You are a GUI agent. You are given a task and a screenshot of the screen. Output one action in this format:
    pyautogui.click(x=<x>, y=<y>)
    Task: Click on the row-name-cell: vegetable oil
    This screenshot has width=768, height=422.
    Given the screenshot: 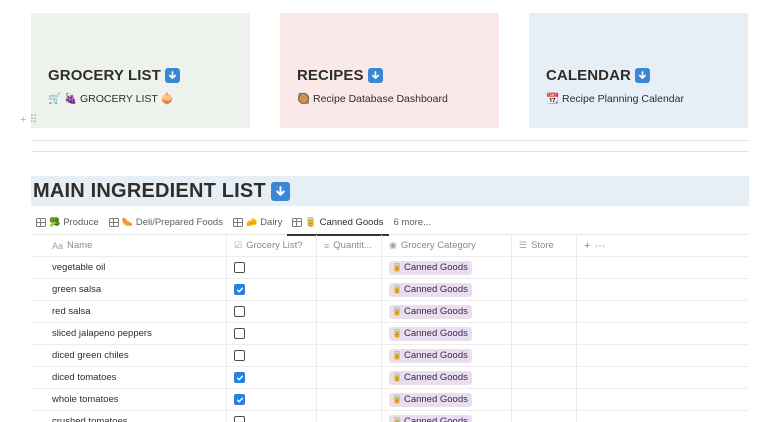 What is the action you would take?
    pyautogui.click(x=136, y=267)
    